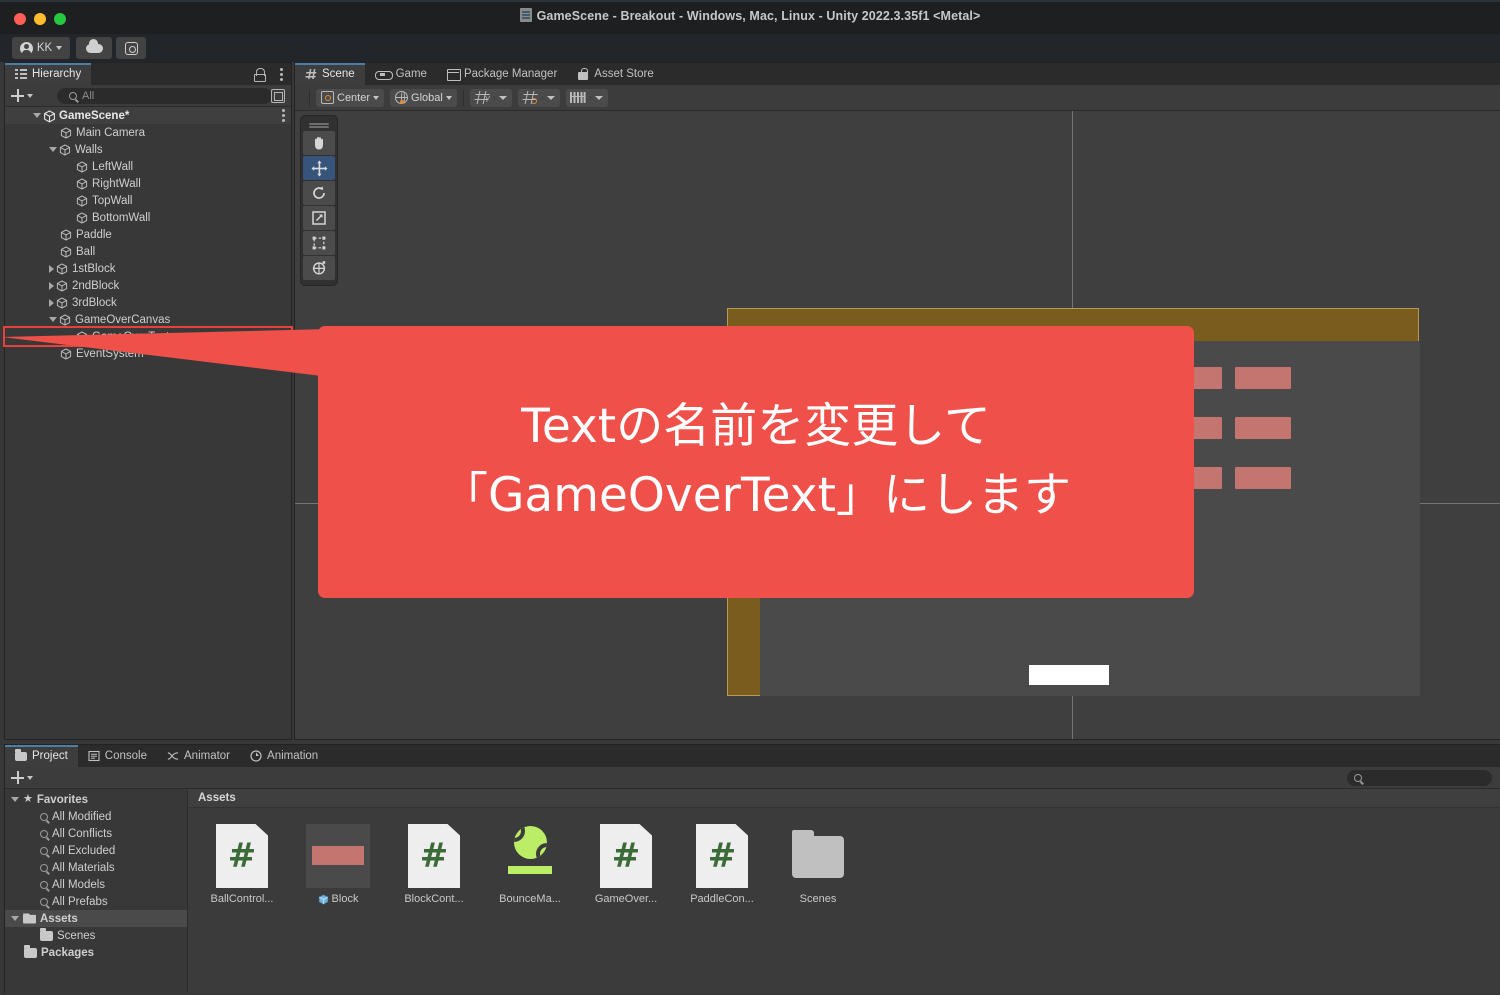  Describe the element at coordinates (50, 756) in the screenshot. I see `tab-label: Project` at that location.